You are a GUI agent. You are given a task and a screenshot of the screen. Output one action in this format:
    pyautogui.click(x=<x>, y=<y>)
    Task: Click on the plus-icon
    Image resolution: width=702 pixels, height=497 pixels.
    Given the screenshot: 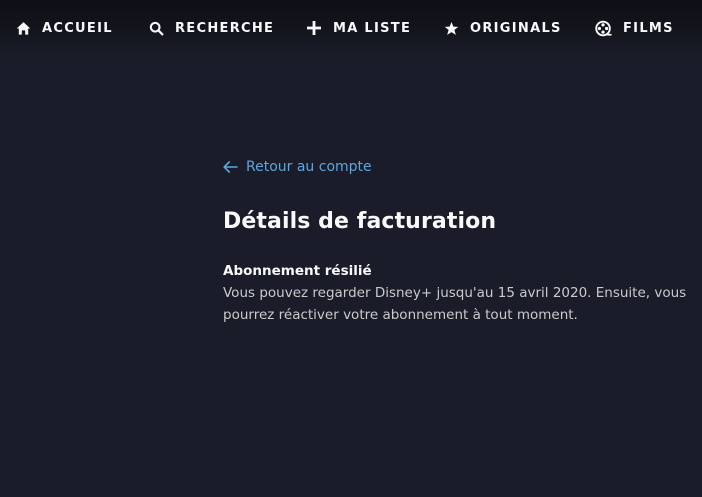 What is the action you would take?
    pyautogui.click(x=314, y=28)
    